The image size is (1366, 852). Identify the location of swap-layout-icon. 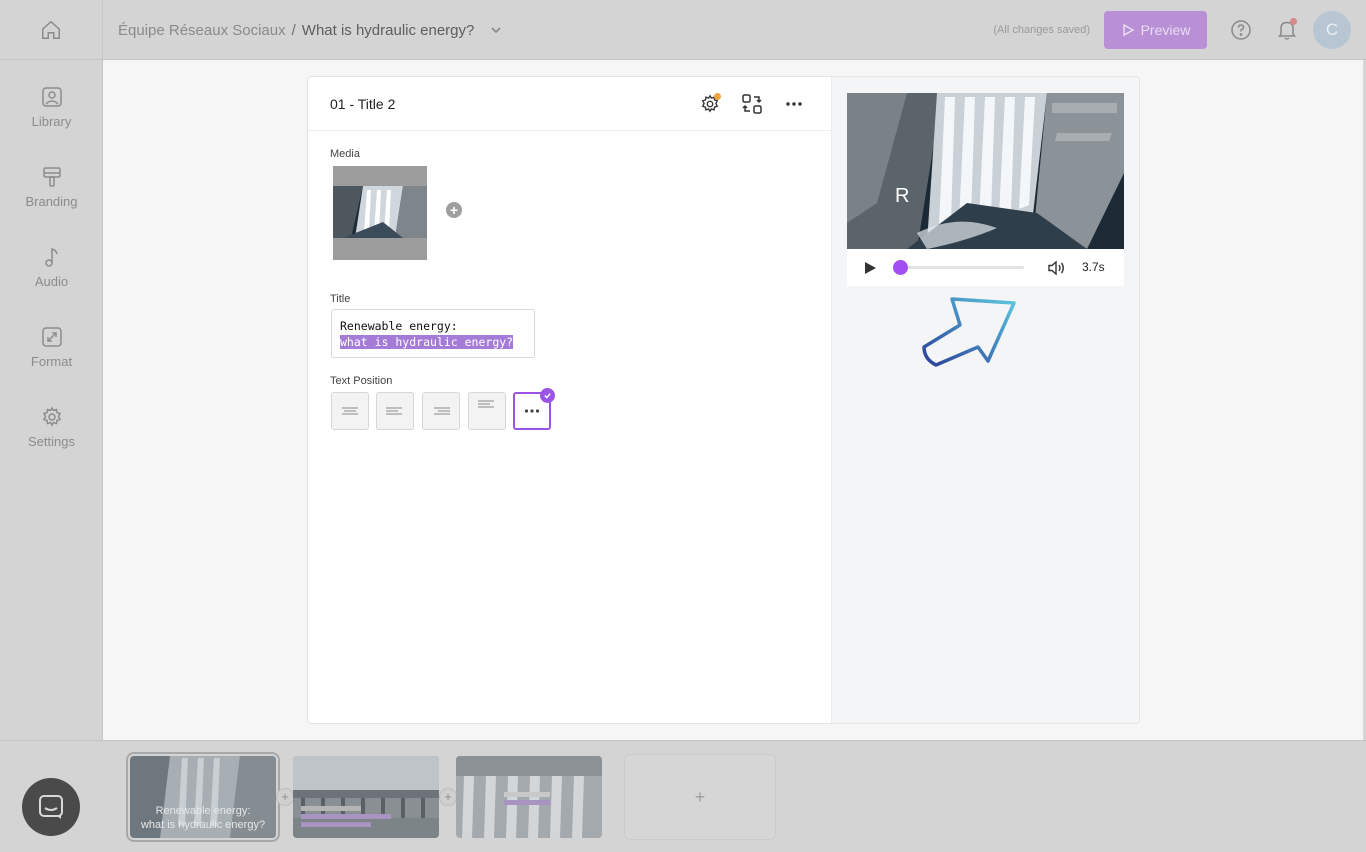
(752, 104).